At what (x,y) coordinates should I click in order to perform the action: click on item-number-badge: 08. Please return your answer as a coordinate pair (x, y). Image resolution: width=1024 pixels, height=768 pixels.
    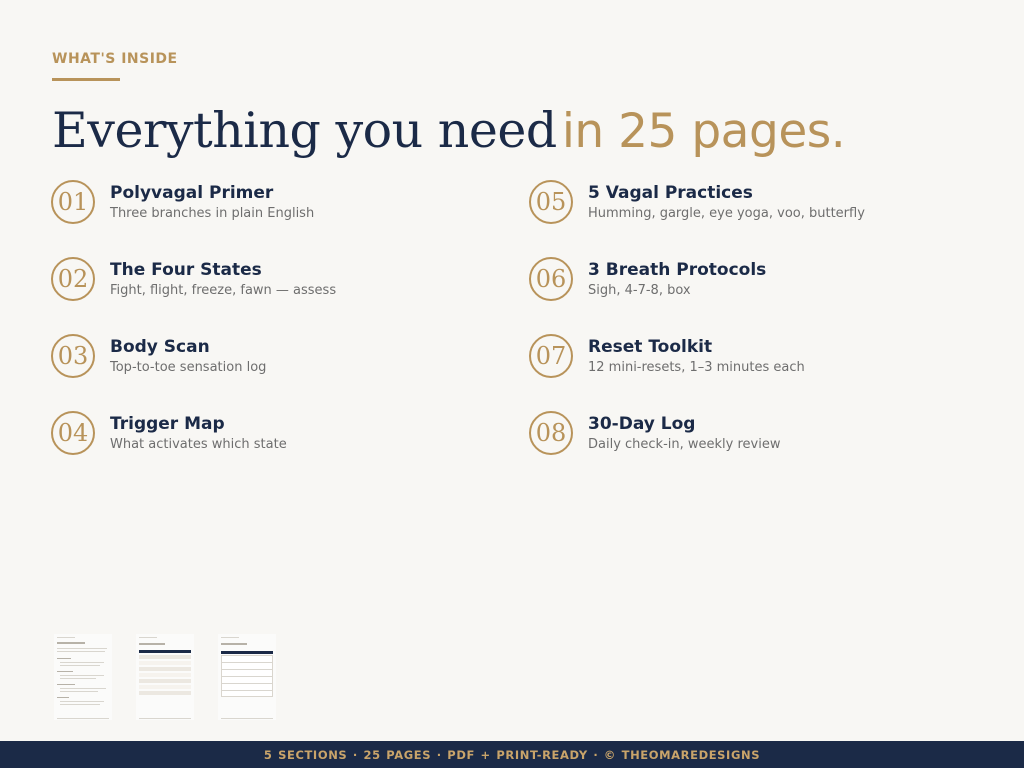
    Looking at the image, I should click on (551, 433).